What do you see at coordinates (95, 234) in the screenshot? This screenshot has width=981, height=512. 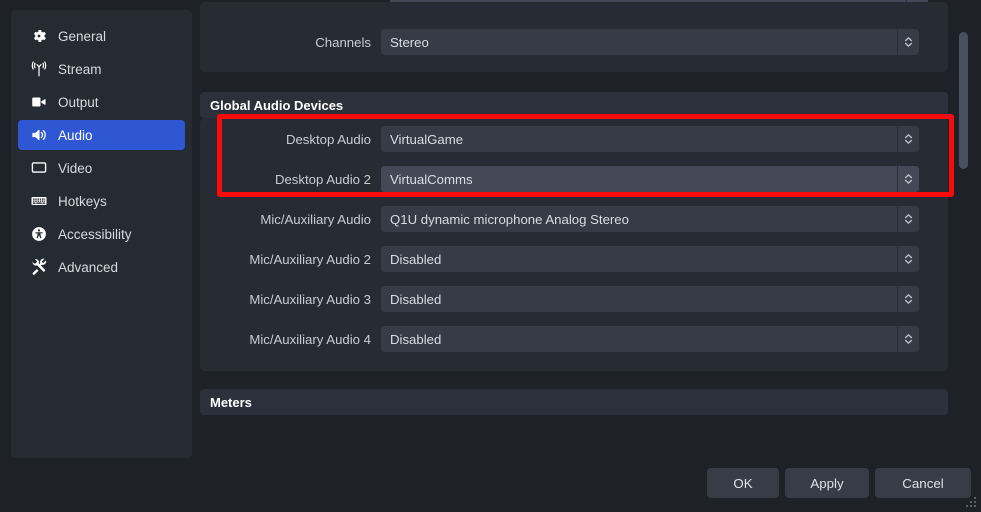 I see `sidebar-item-label: Accessibility` at bounding box center [95, 234].